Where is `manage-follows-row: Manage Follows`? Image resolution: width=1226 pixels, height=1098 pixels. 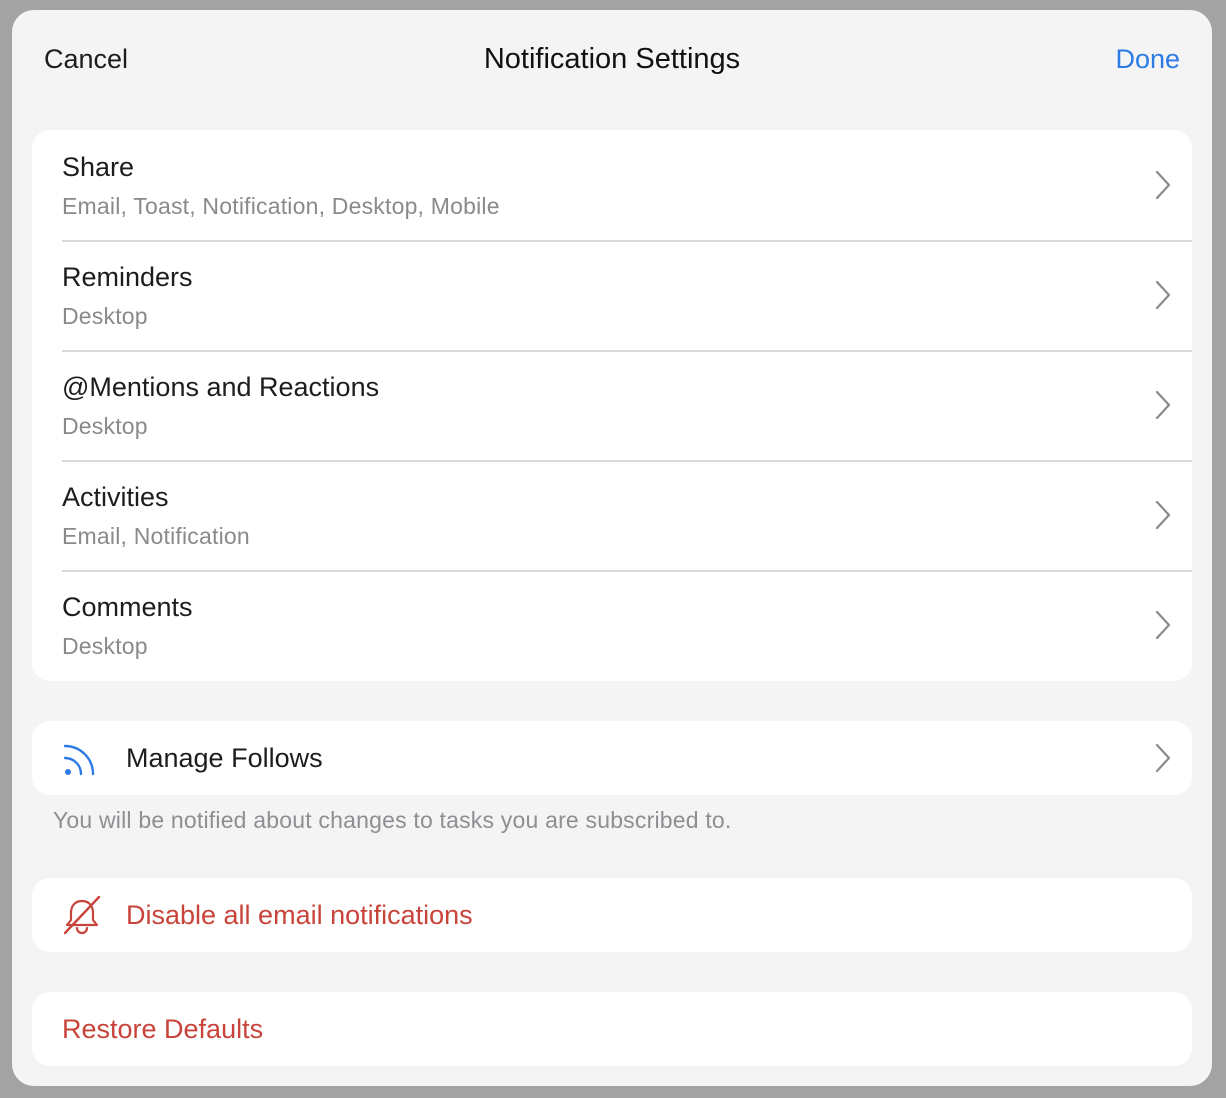
manage-follows-row: Manage Follows is located at coordinates (612, 758).